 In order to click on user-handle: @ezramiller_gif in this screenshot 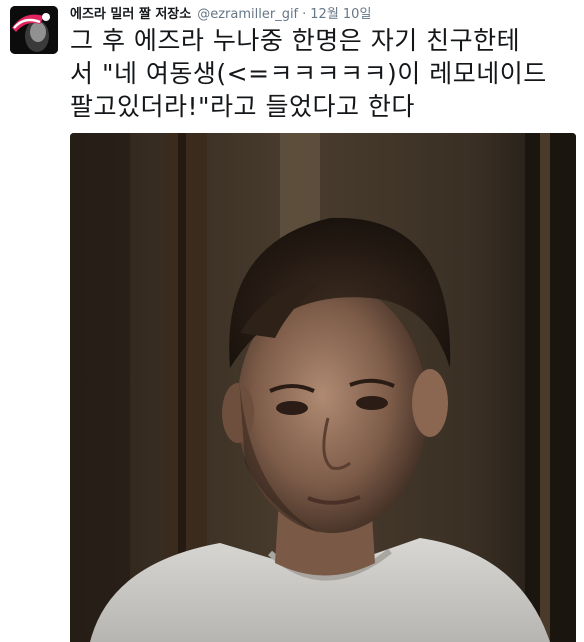, I will do `click(247, 14)`.